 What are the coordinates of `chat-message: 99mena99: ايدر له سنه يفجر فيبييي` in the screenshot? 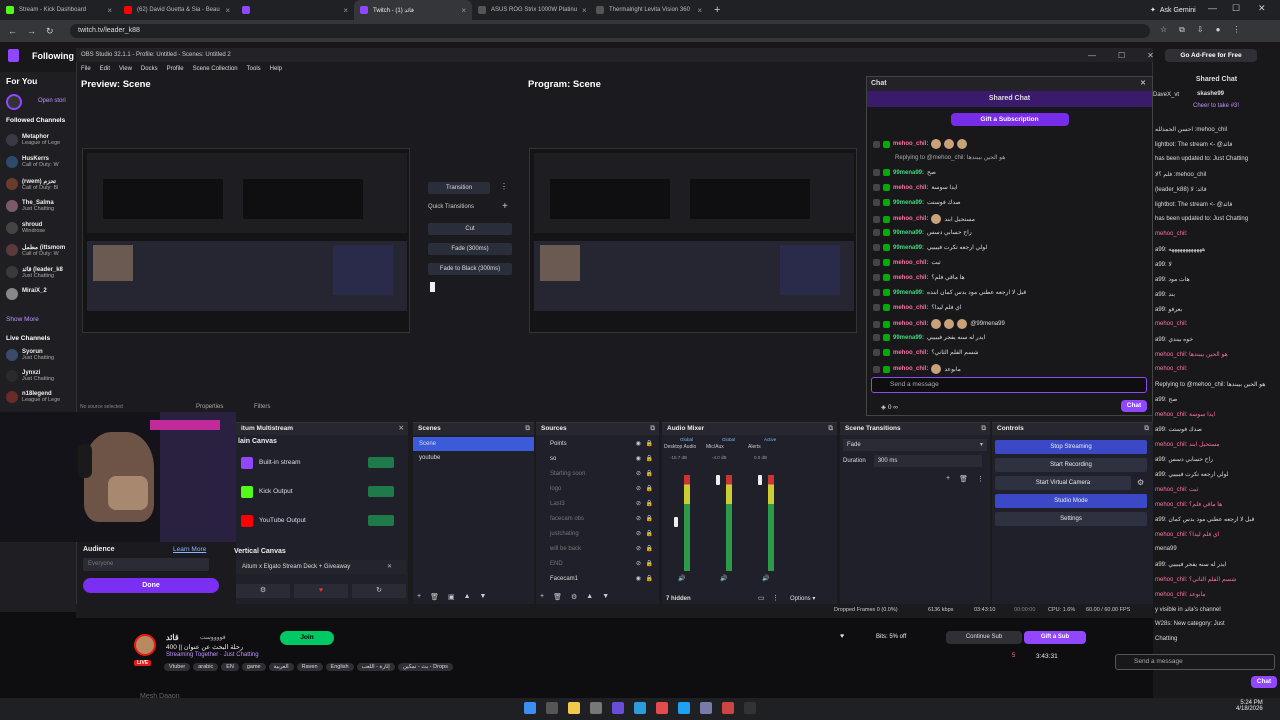 It's located at (929, 337).